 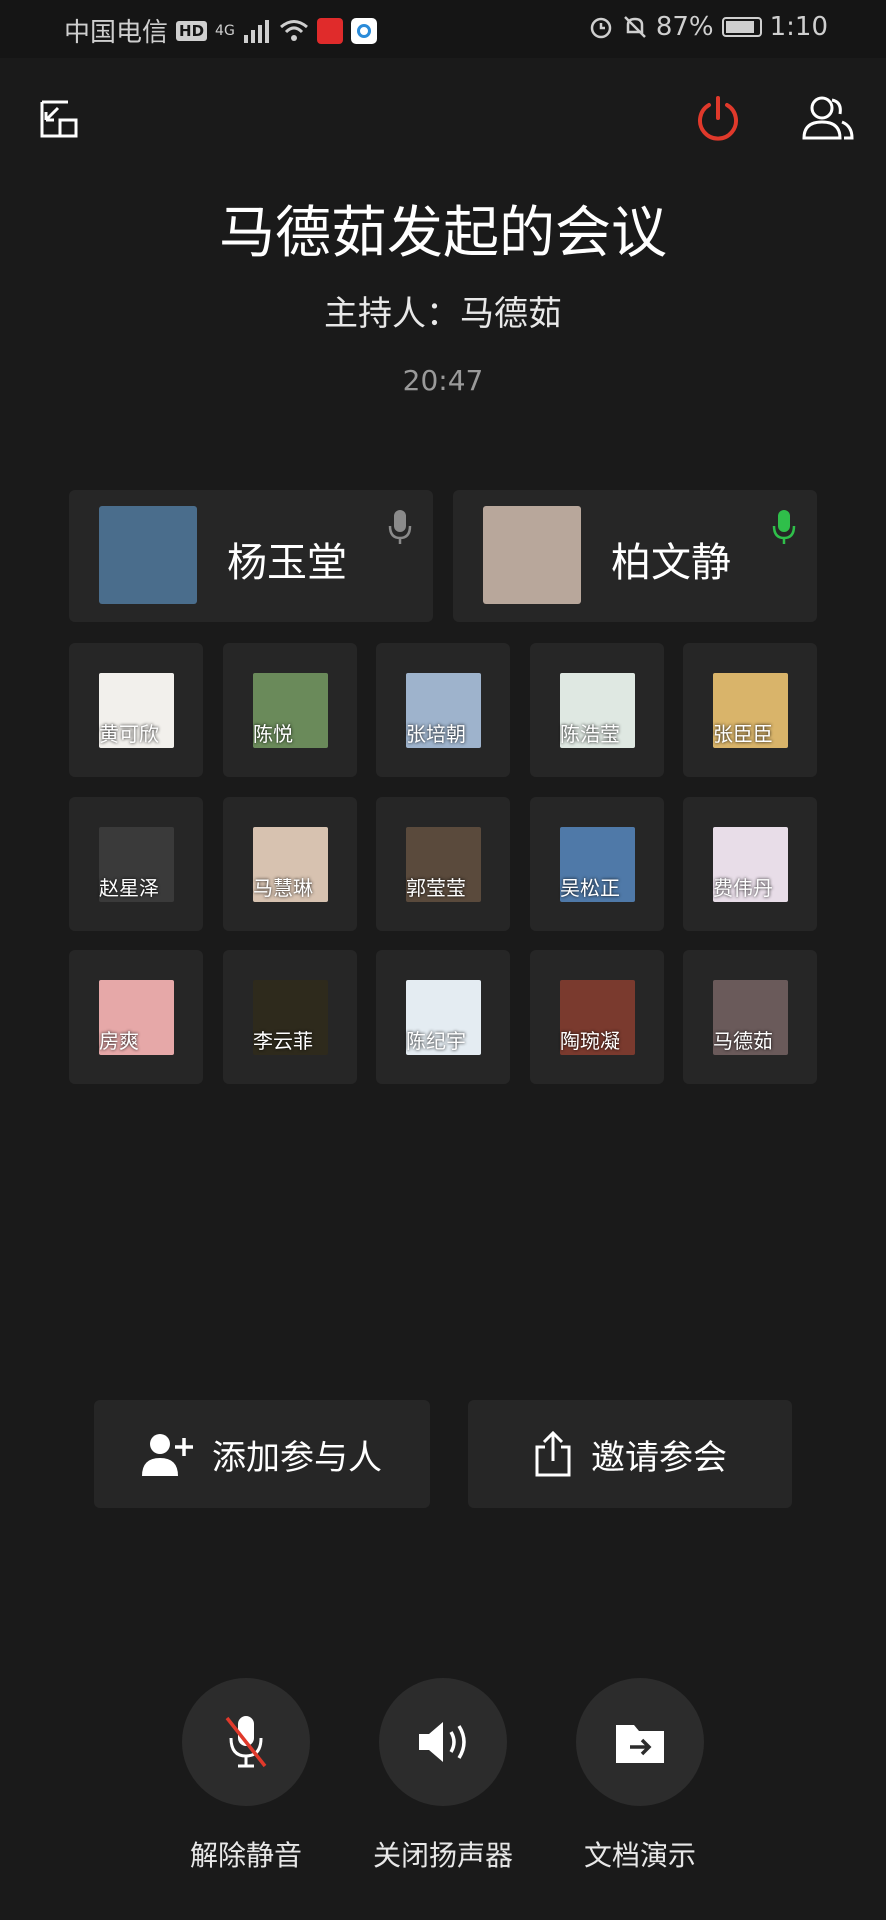 I want to click on invite-label: 邀请参会, so click(x=659, y=1457).